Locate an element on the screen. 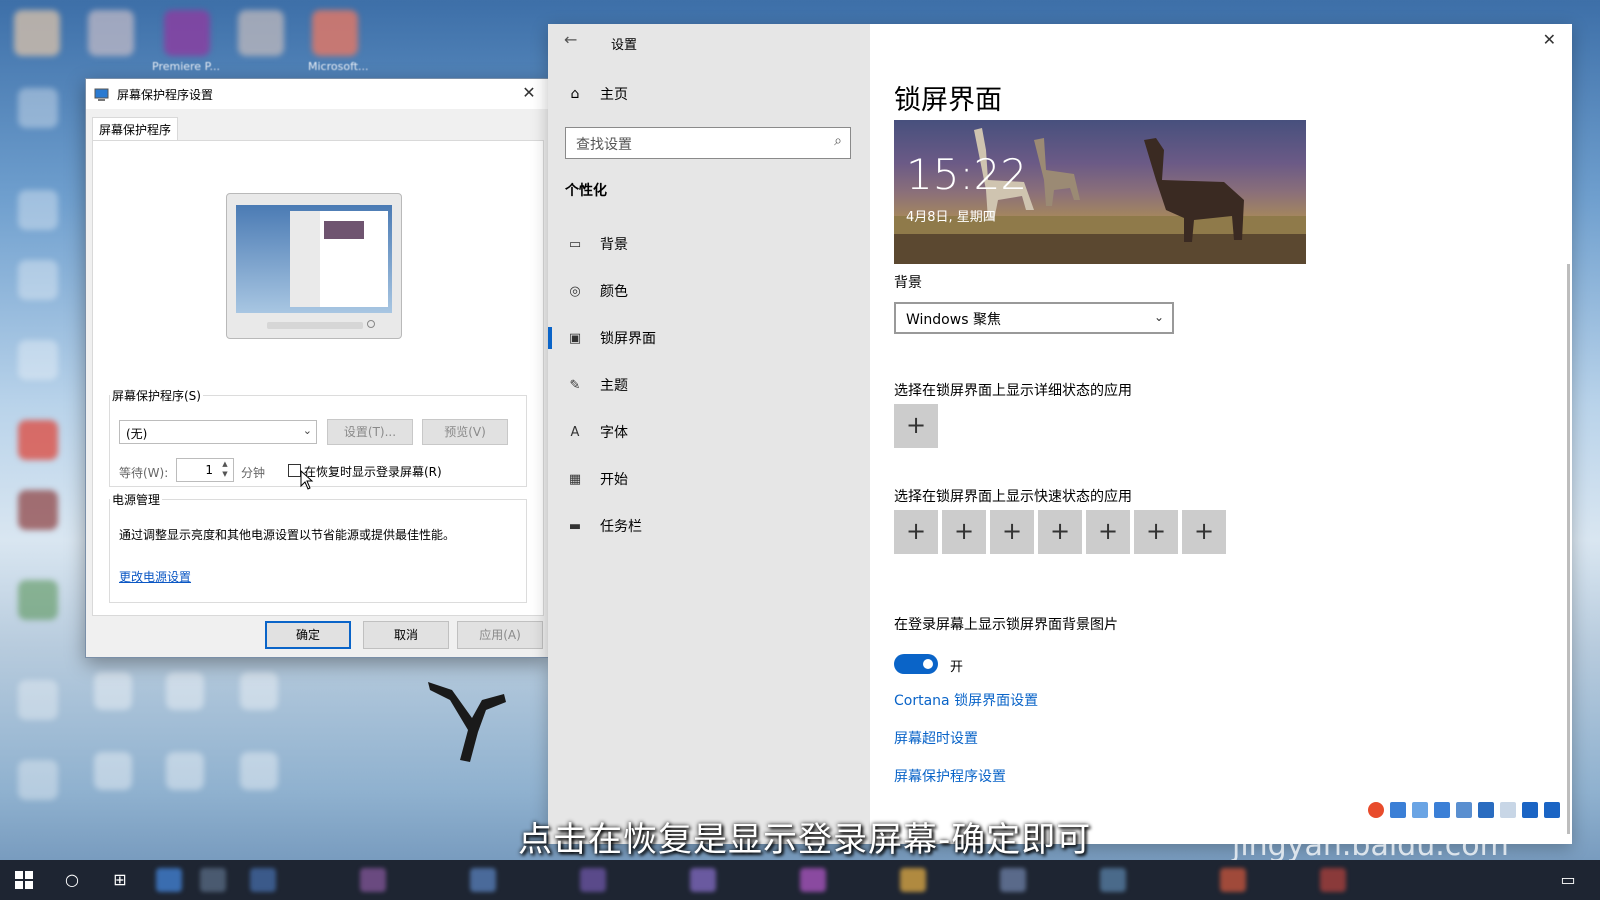 This screenshot has width=1600, height=900. search-icon: ⌕ is located at coordinates (838, 141).